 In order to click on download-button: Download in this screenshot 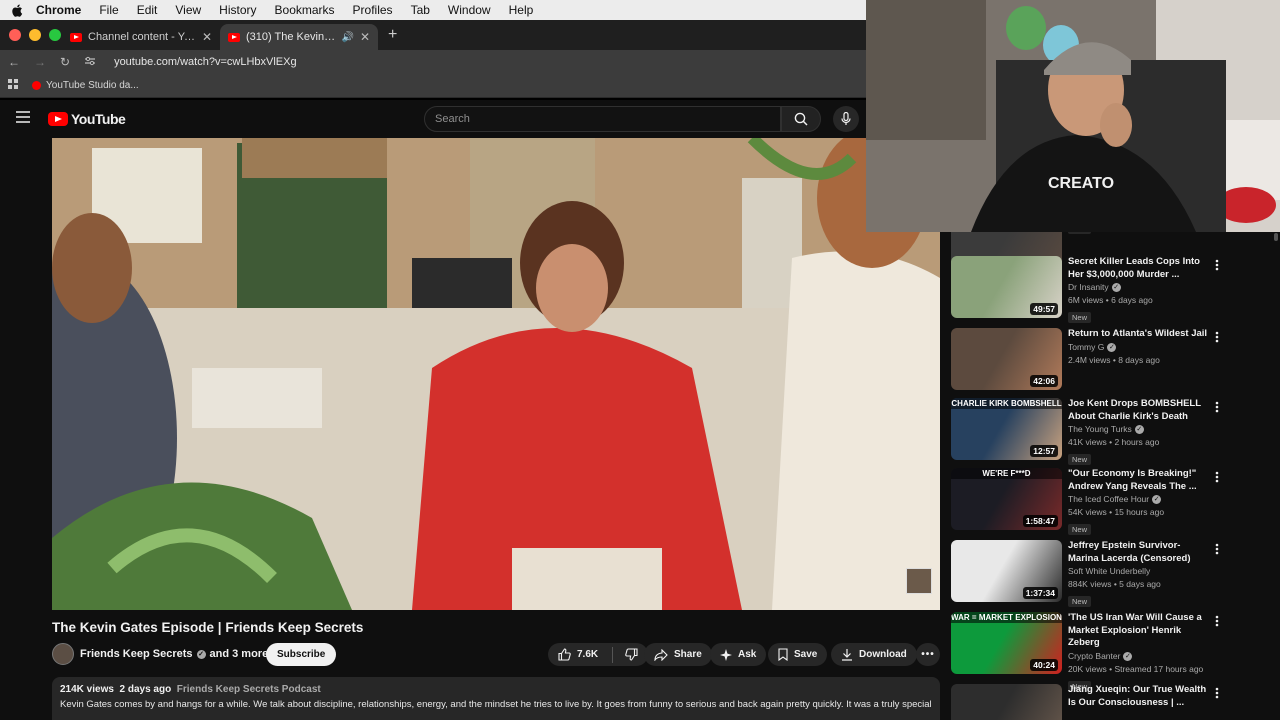, I will do `click(874, 654)`.